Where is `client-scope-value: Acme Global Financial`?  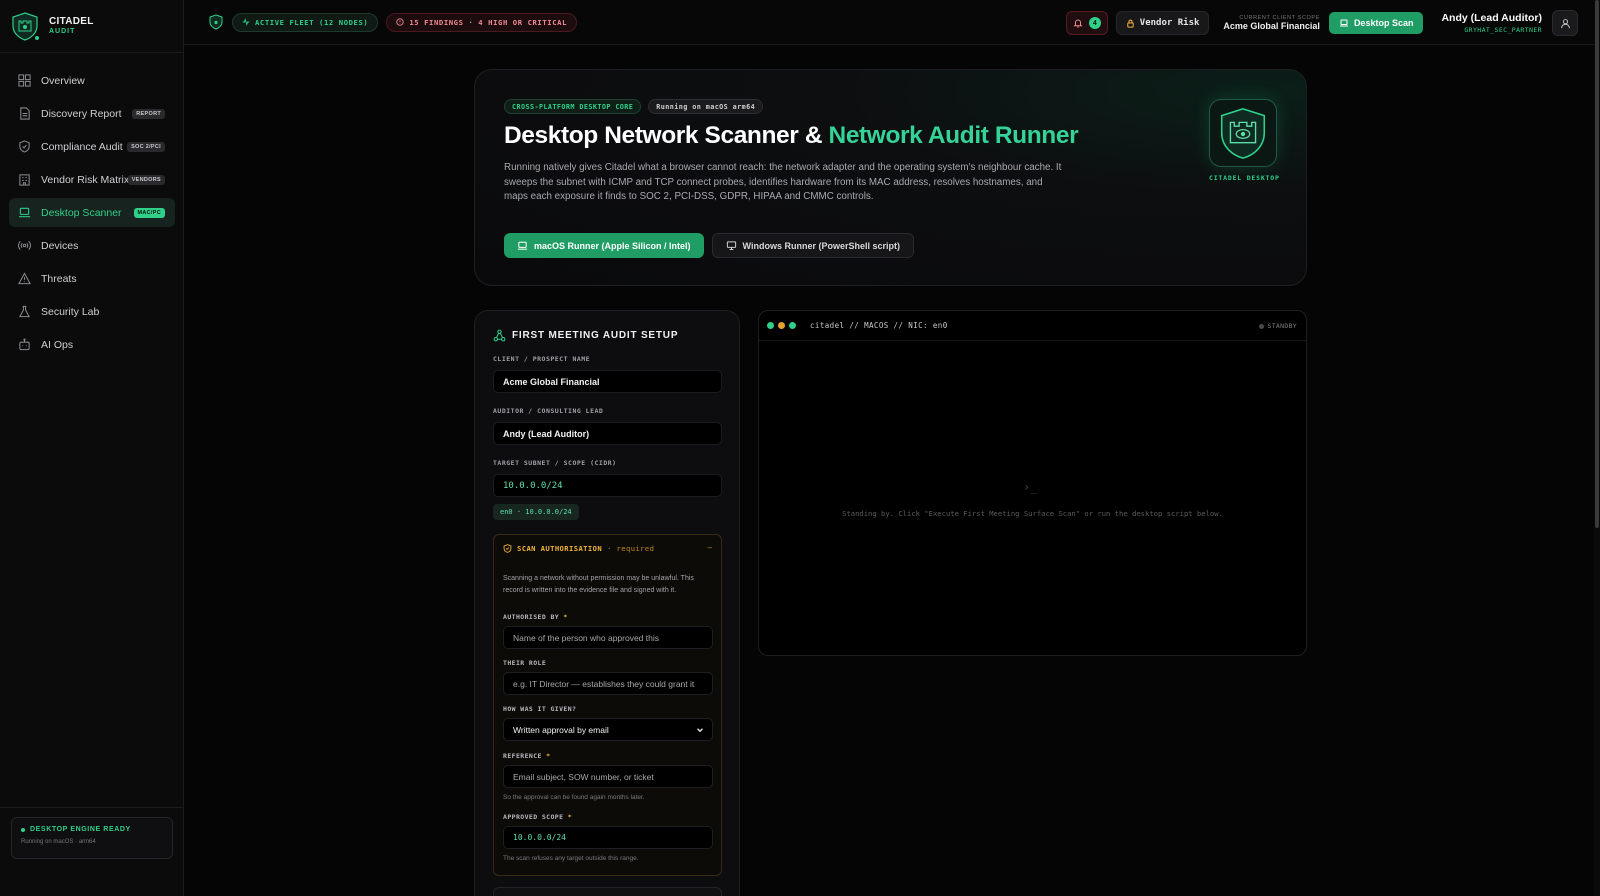
client-scope-value: Acme Global Financial is located at coordinates (1271, 25).